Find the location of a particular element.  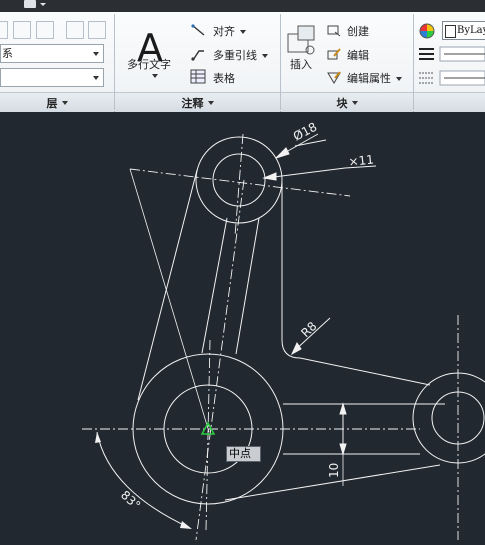

angle-arrow-start is located at coordinates (98, 437).